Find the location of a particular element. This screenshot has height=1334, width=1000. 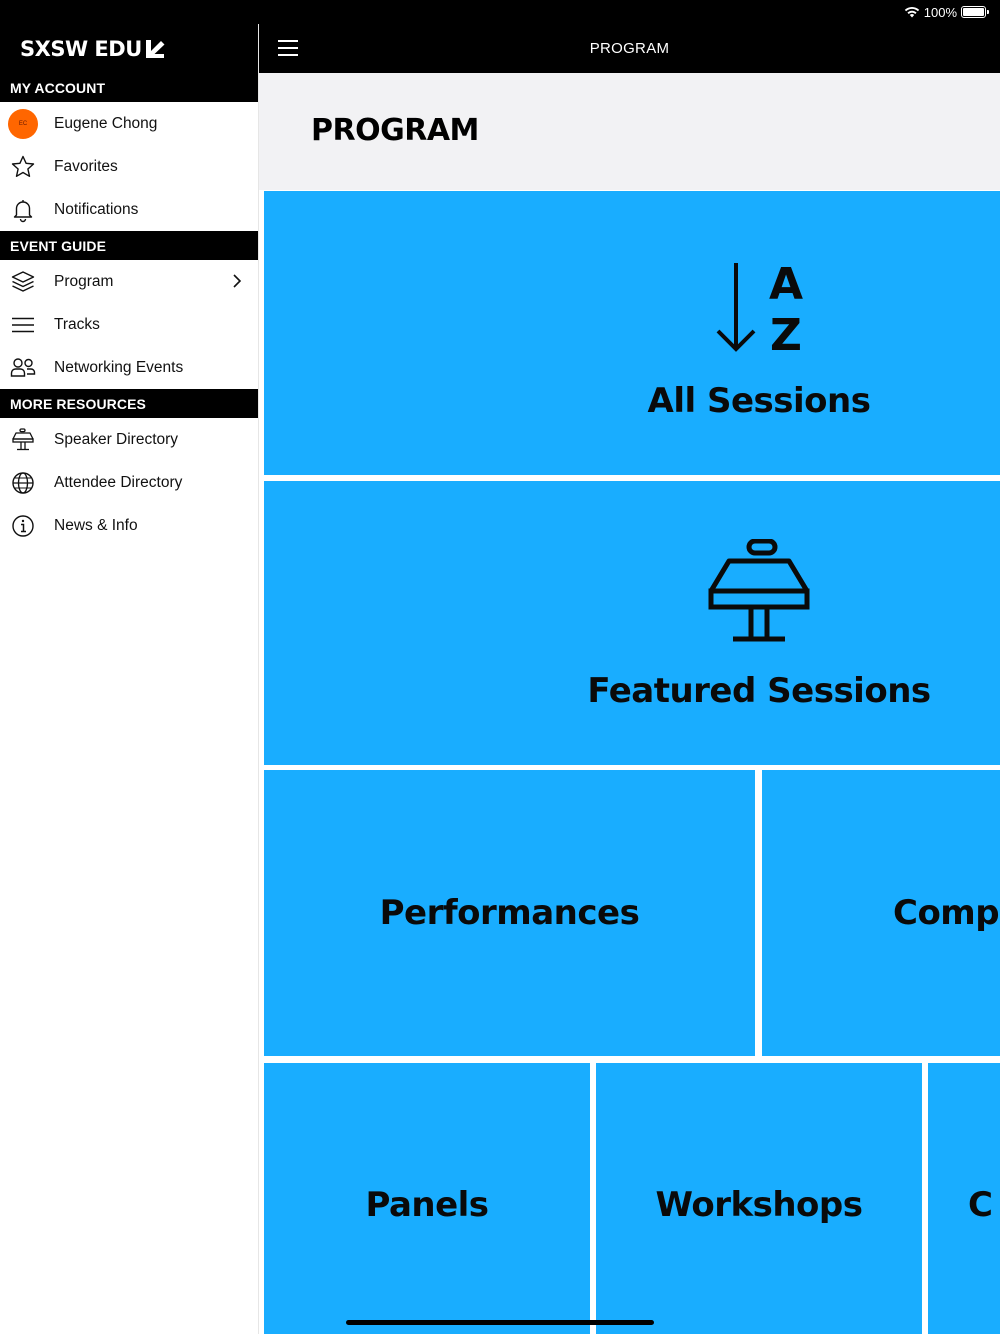

sidebar-item-networking-events: Networking Events is located at coordinates (129, 367).